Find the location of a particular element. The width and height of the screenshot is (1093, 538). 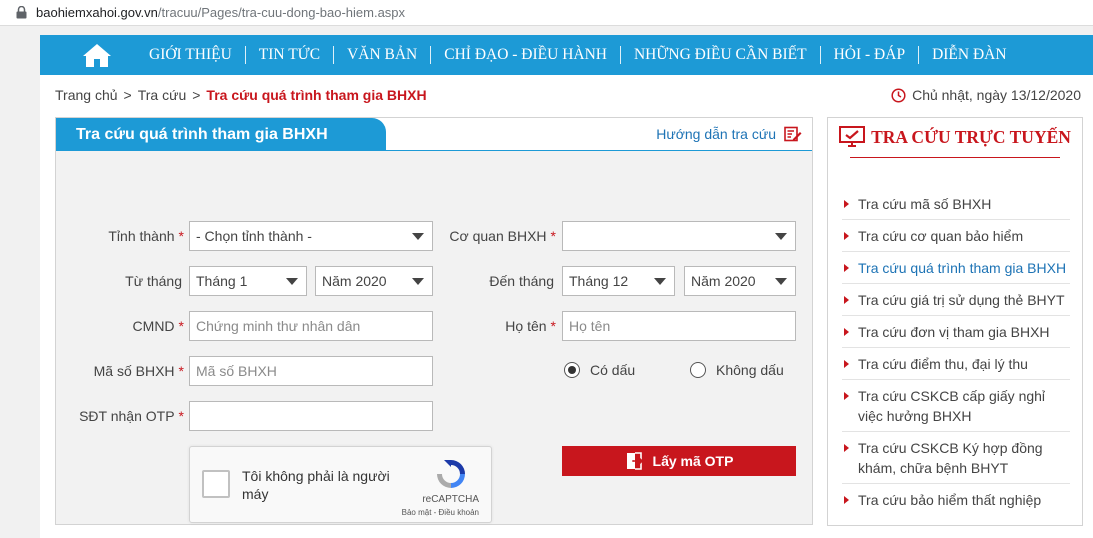

sidebar-item-don-vi-tham-gia: Tra cứu đơn vị tham gia BHXH is located at coordinates (956, 332).